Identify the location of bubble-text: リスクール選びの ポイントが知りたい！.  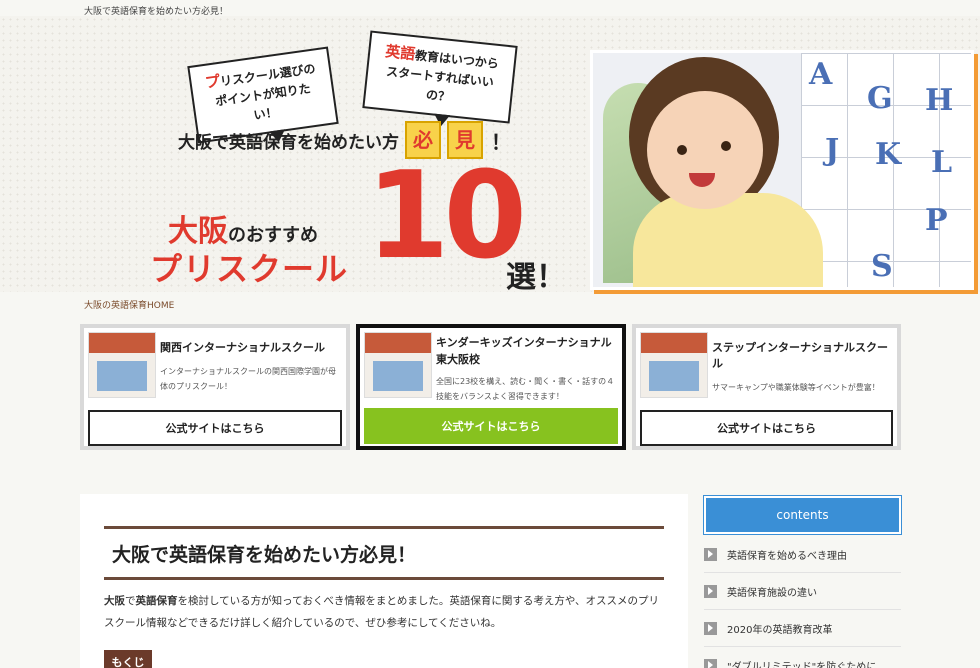
(265, 92).